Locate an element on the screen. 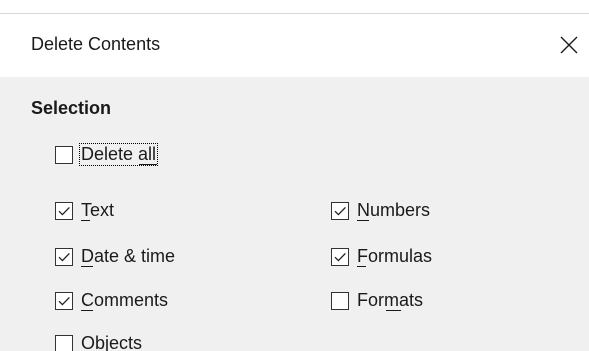 The image size is (589, 351). formulas-checkbox: Formulas is located at coordinates (381, 256).